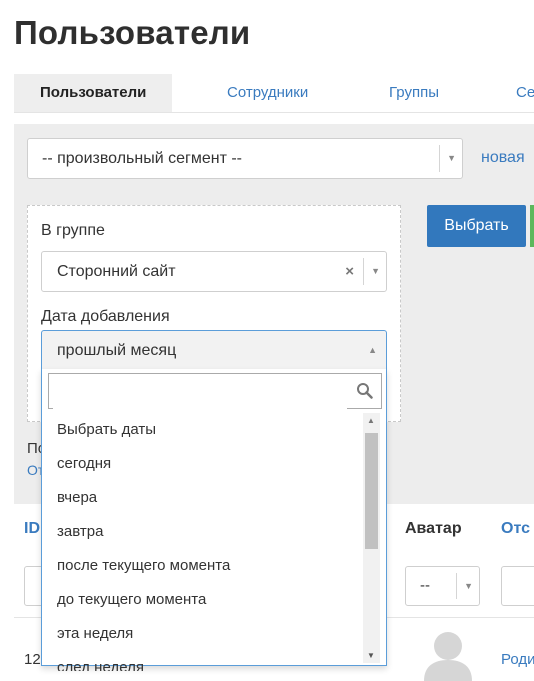 Image resolution: width=534 pixels, height=681 pixels. I want to click on tab-employees: Сотрудники, so click(267, 93).